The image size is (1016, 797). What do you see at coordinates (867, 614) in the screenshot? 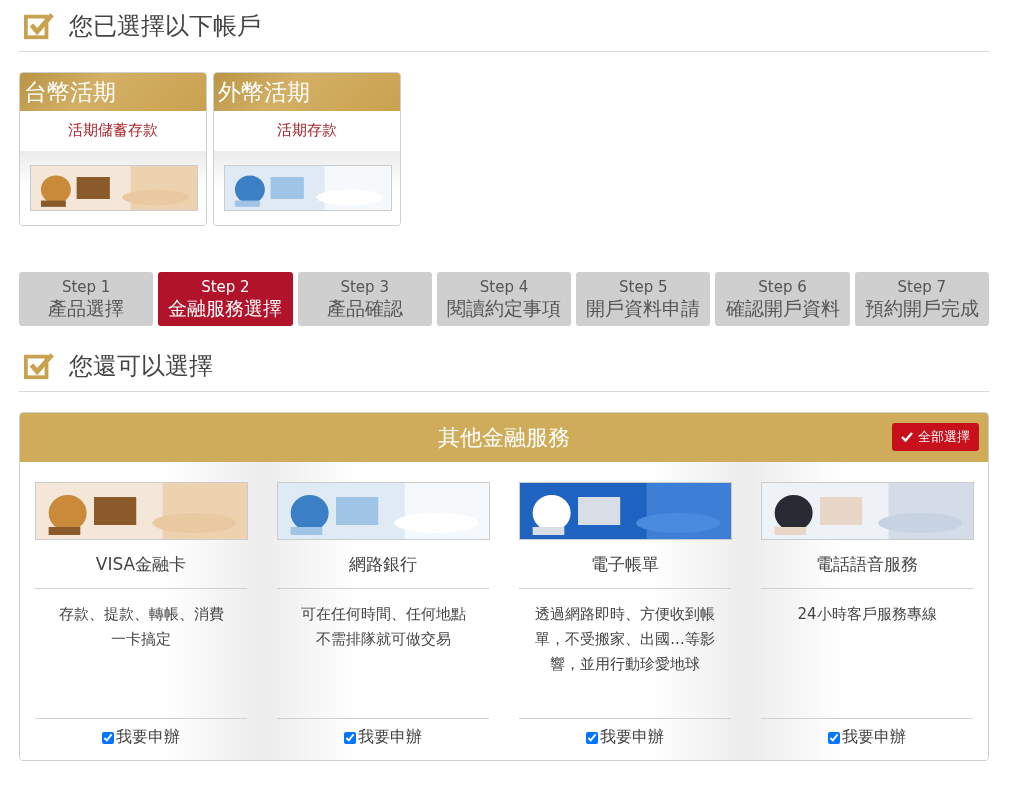
I see `service-description: 24小時客戶服務專線` at bounding box center [867, 614].